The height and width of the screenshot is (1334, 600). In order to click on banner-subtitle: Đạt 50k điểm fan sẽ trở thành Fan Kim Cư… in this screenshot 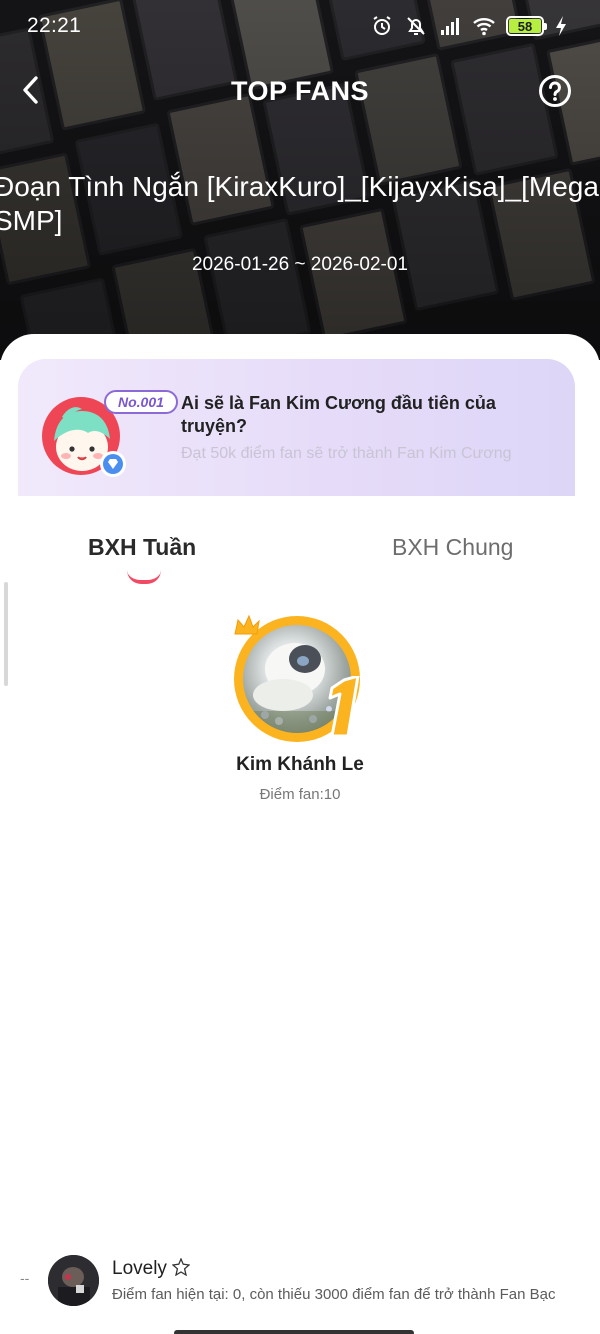, I will do `click(346, 453)`.